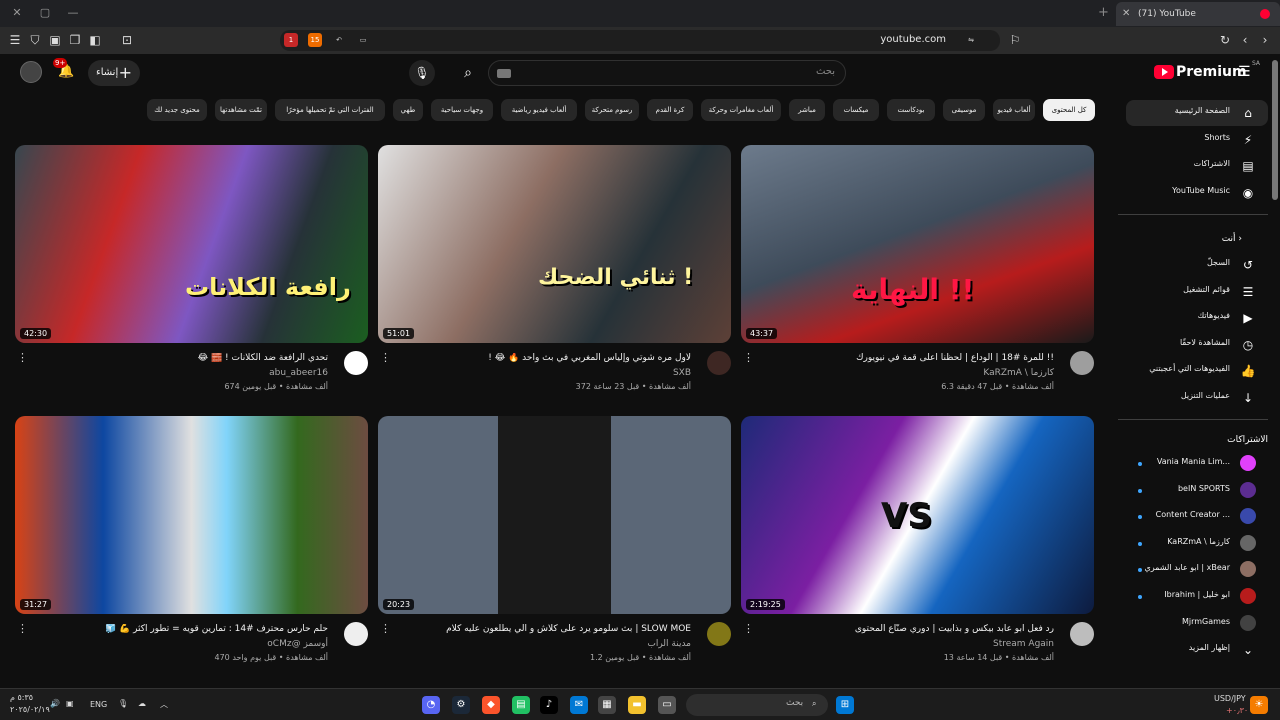 The height and width of the screenshot is (720, 1280). I want to click on subscription-item: beIN SPORTS, so click(1197, 491).